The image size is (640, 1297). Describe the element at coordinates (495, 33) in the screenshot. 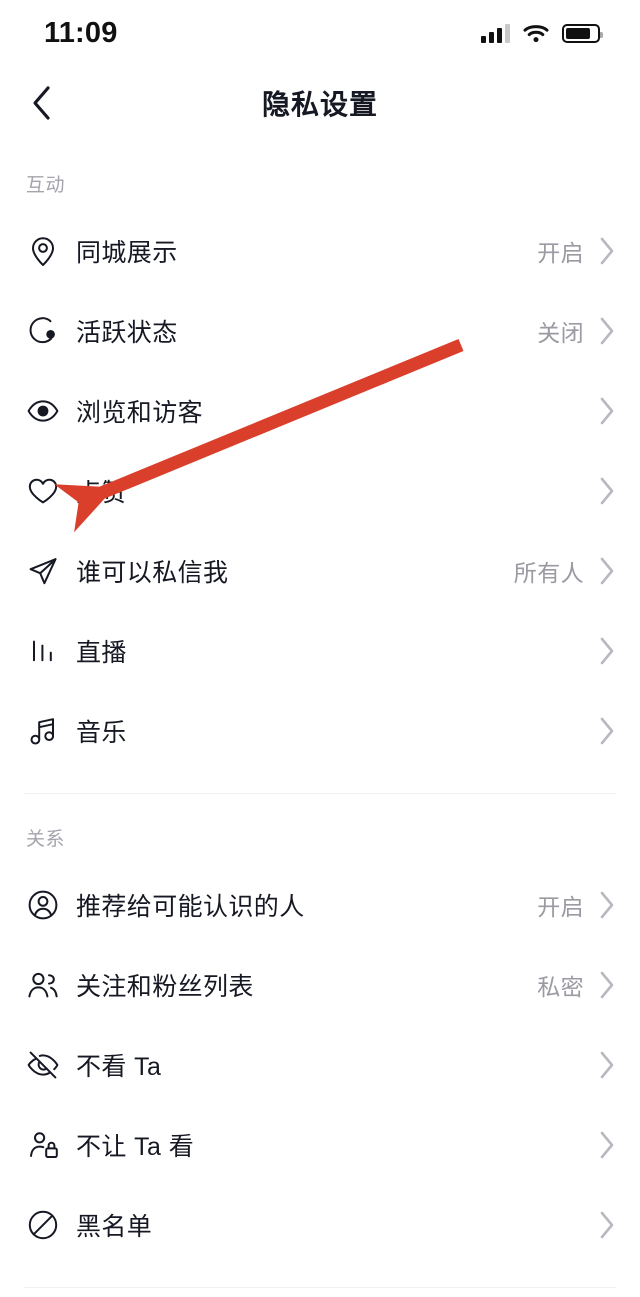

I see `cellular-signal-icon` at that location.